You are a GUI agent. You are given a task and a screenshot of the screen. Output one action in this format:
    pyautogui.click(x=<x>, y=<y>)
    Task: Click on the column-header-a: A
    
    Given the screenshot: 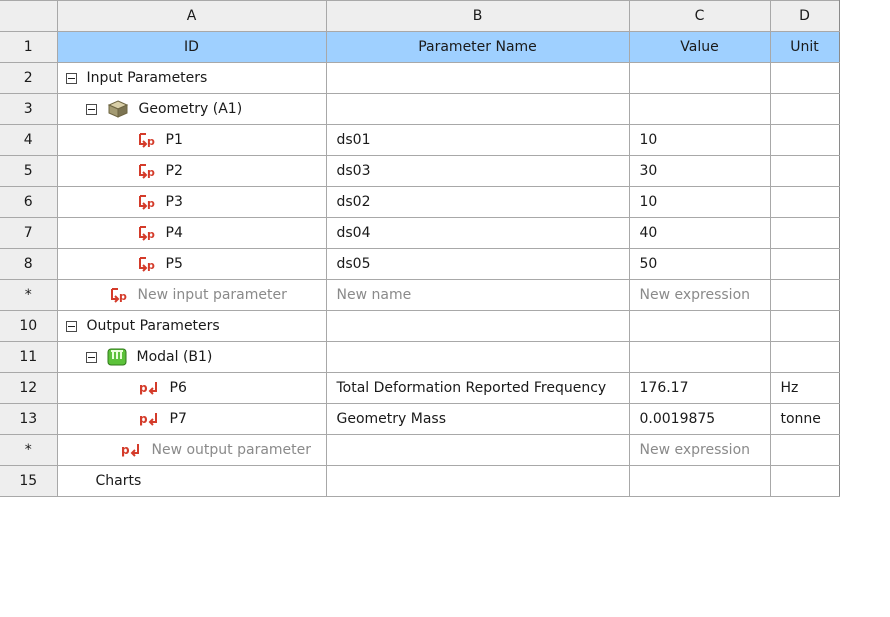 What is the action you would take?
    pyautogui.click(x=191, y=16)
    